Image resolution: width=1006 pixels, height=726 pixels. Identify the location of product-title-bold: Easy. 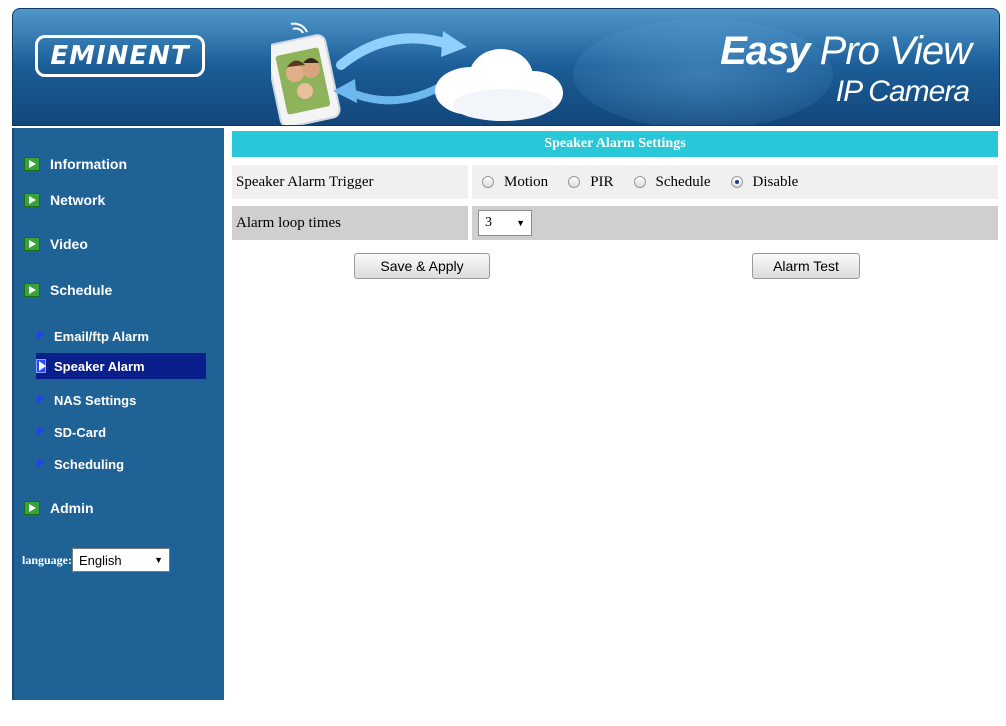
(765, 51).